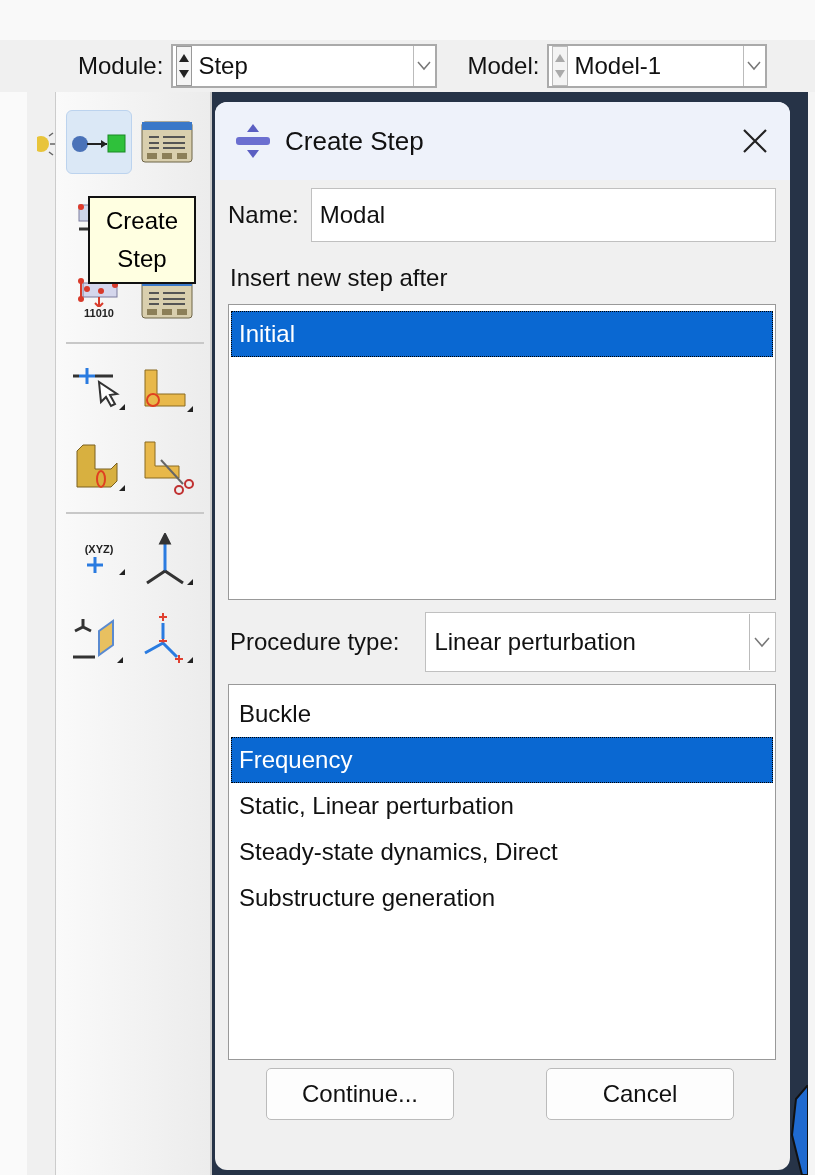  I want to click on list-item: Steady-state dynamics, Direct, so click(502, 852).